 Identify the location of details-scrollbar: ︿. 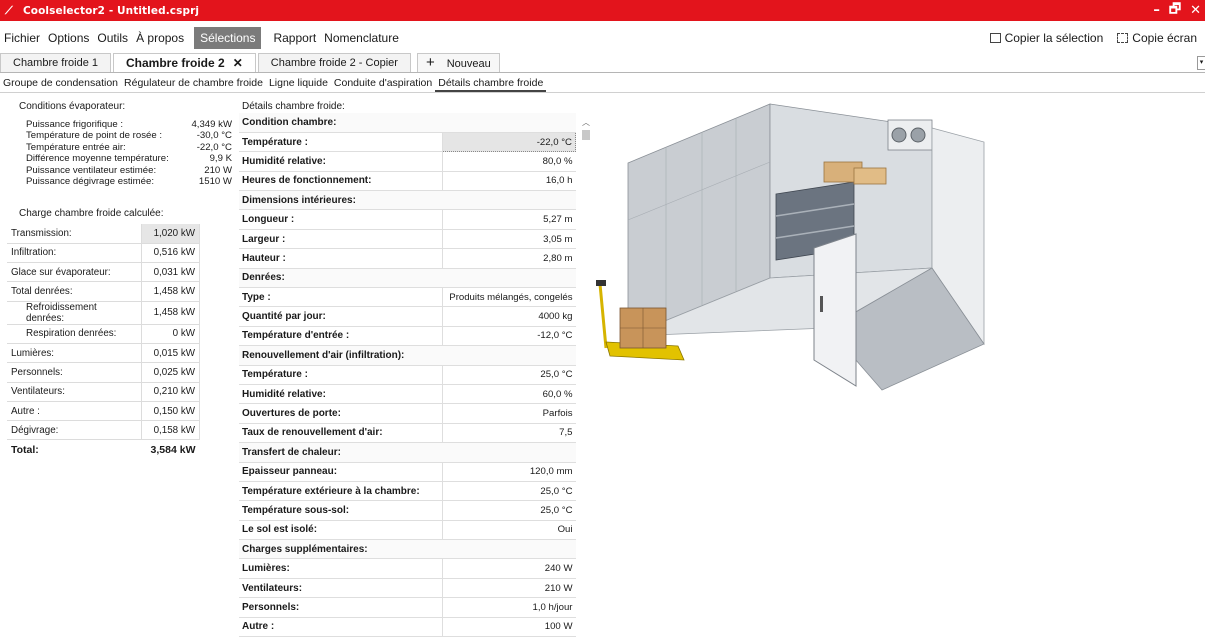
(586, 133).